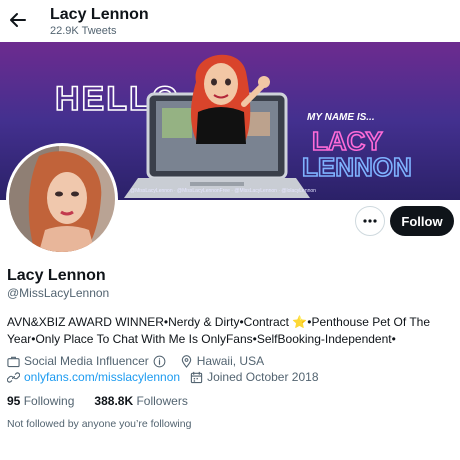  Describe the element at coordinates (263, 377) in the screenshot. I see `profile-joined-date: Joined October 2018` at that location.